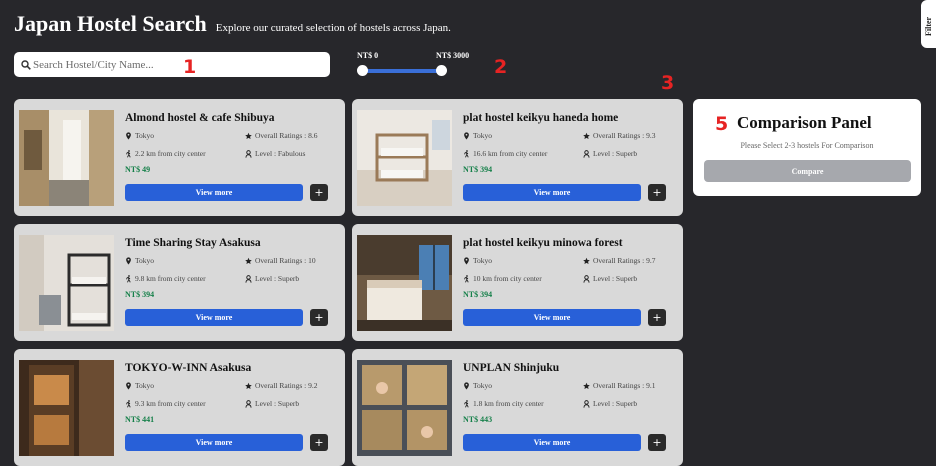  I want to click on hostel-distance: 16.6 km from city center, so click(505, 153).